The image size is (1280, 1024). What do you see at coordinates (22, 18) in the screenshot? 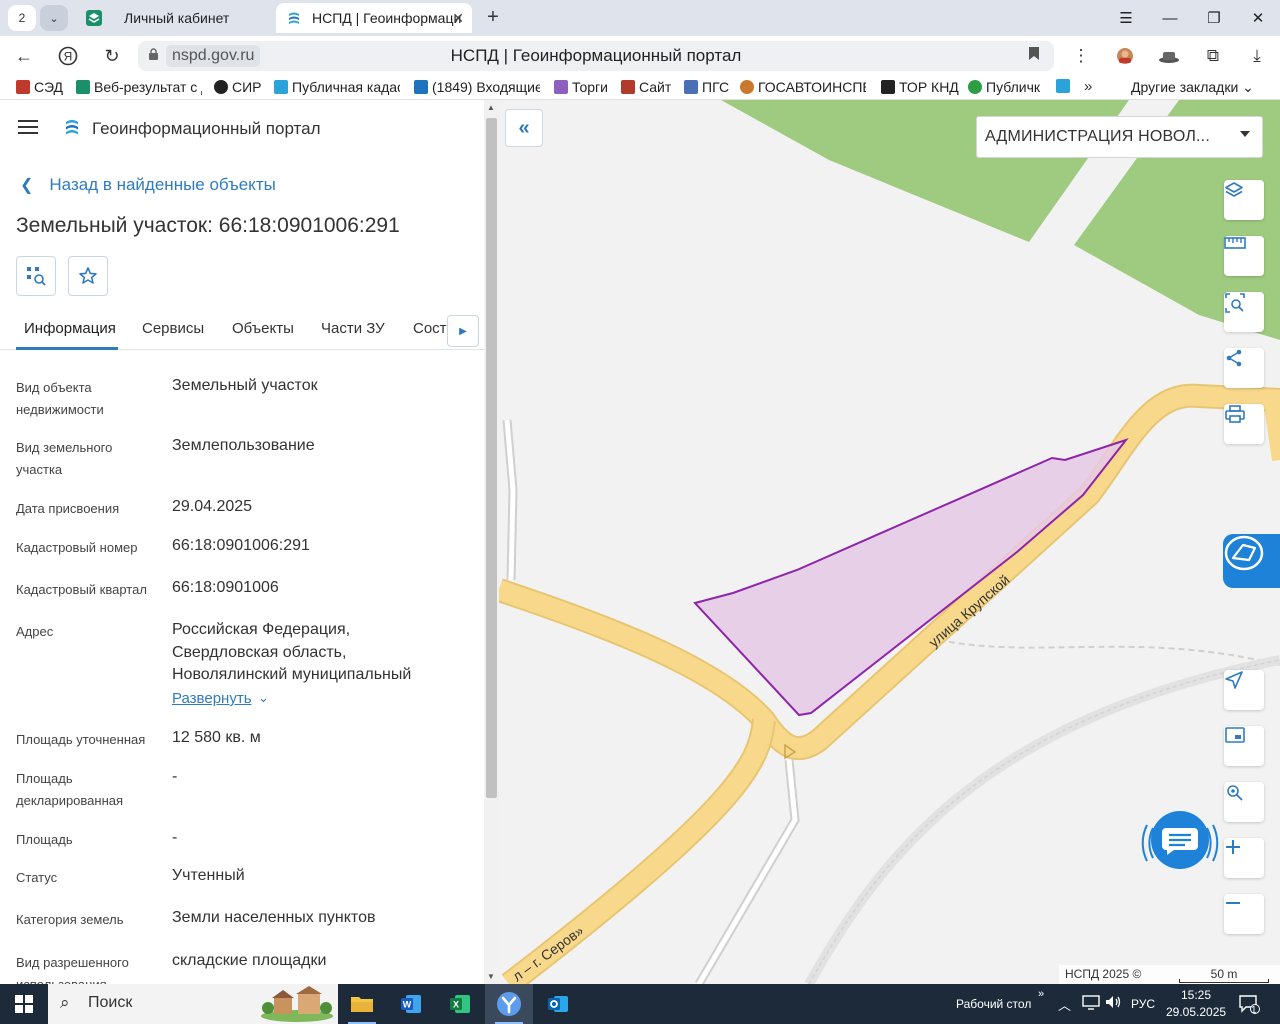
I see `tab-counter: 2` at bounding box center [22, 18].